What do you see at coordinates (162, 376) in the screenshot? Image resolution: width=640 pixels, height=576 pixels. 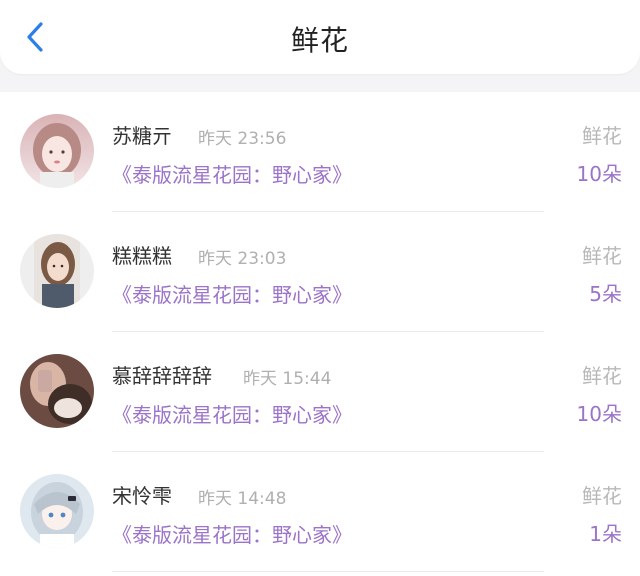 I see `user-name: 慕辞辞辞辞` at bounding box center [162, 376].